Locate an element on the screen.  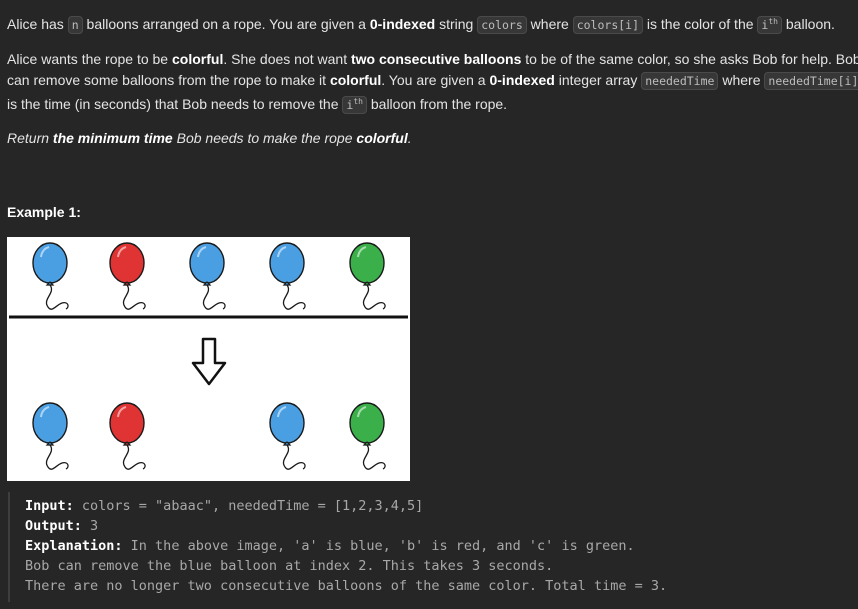
text: balloon from the rope. is located at coordinates (437, 103).